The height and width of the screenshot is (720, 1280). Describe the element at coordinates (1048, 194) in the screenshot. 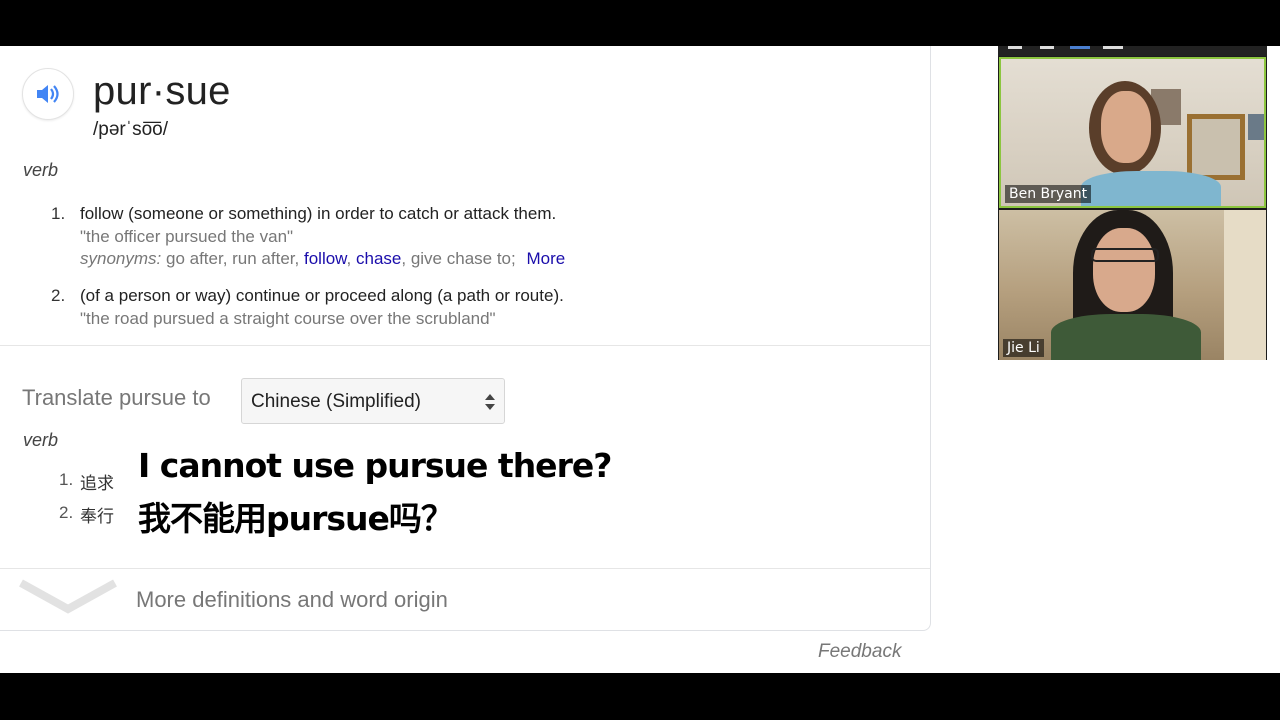

I see `participant-name-ben: Ben Bryant` at that location.